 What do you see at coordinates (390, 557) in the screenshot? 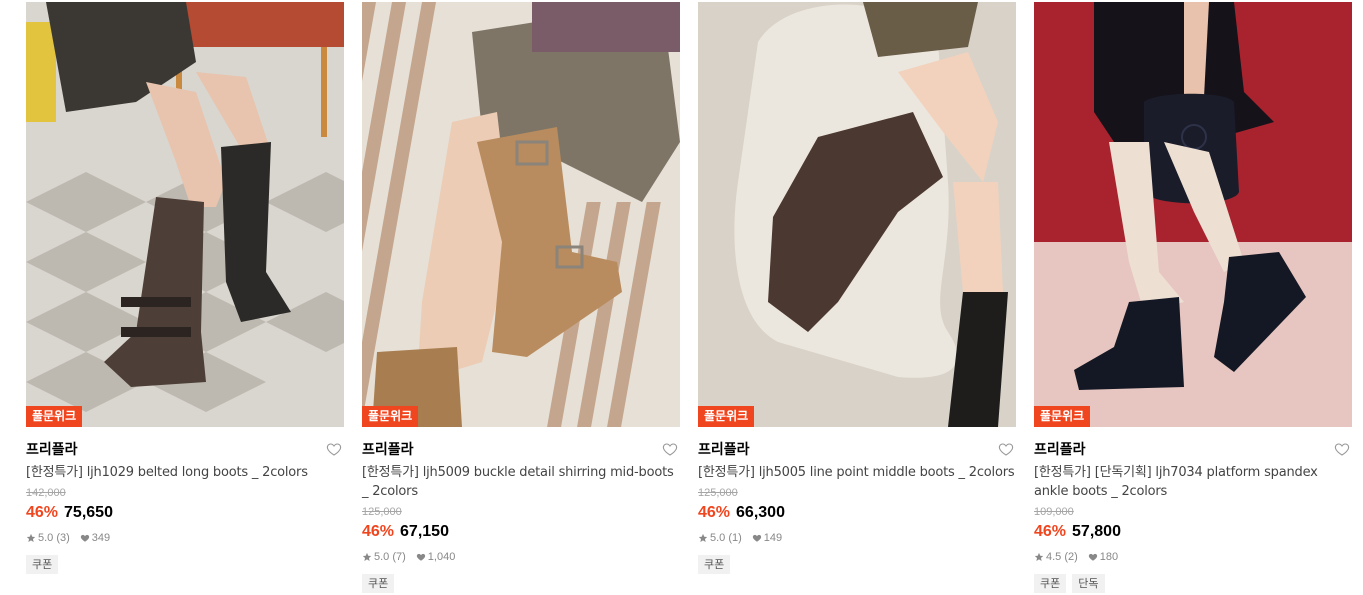
I see `rating: 5.0 (7)` at bounding box center [390, 557].